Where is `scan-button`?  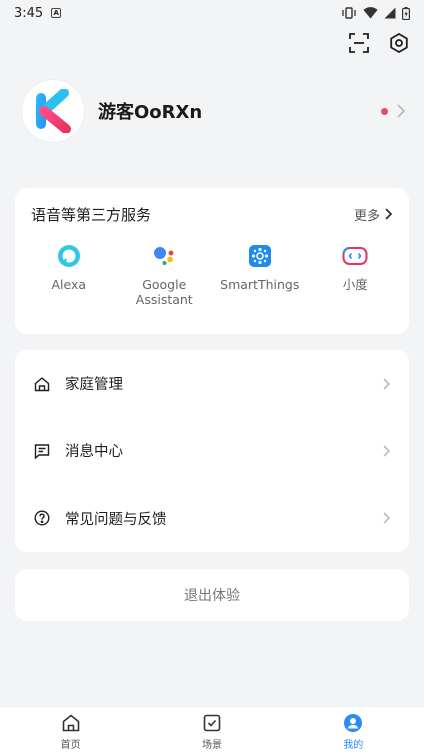 scan-button is located at coordinates (359, 43).